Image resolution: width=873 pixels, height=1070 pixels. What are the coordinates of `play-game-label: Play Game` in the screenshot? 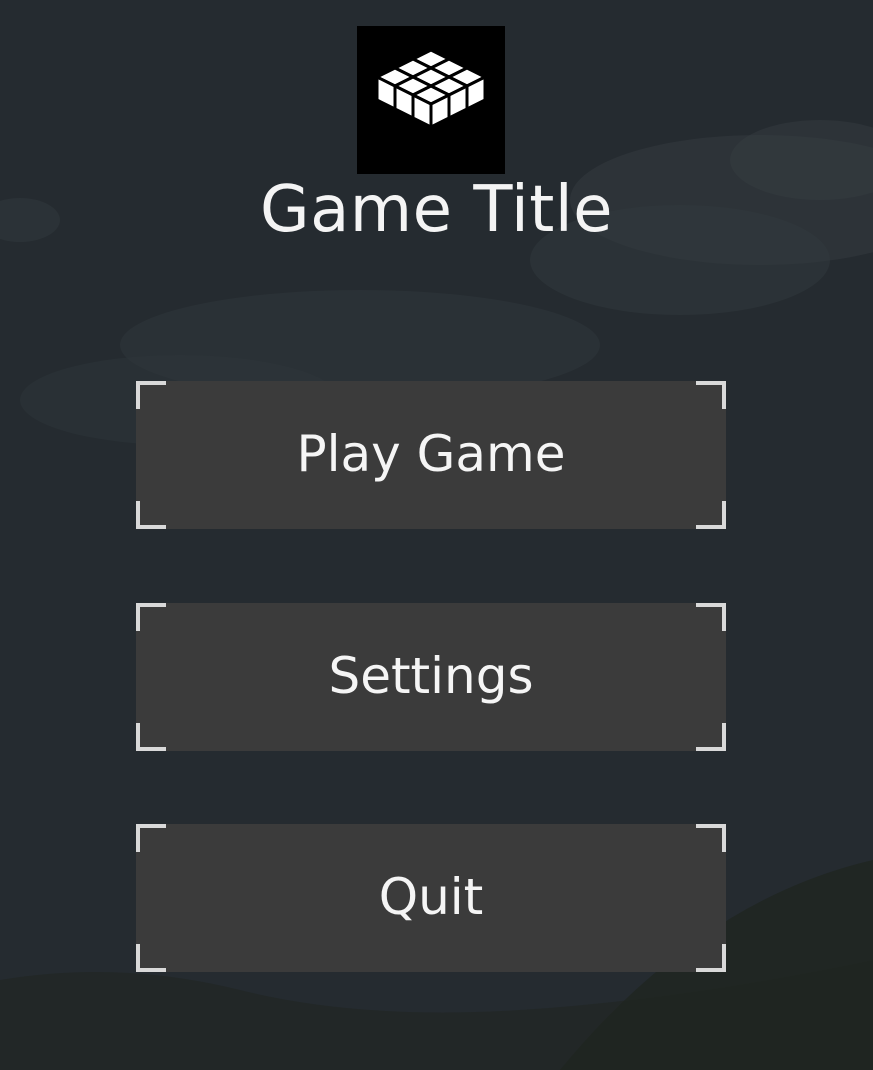 It's located at (431, 454).